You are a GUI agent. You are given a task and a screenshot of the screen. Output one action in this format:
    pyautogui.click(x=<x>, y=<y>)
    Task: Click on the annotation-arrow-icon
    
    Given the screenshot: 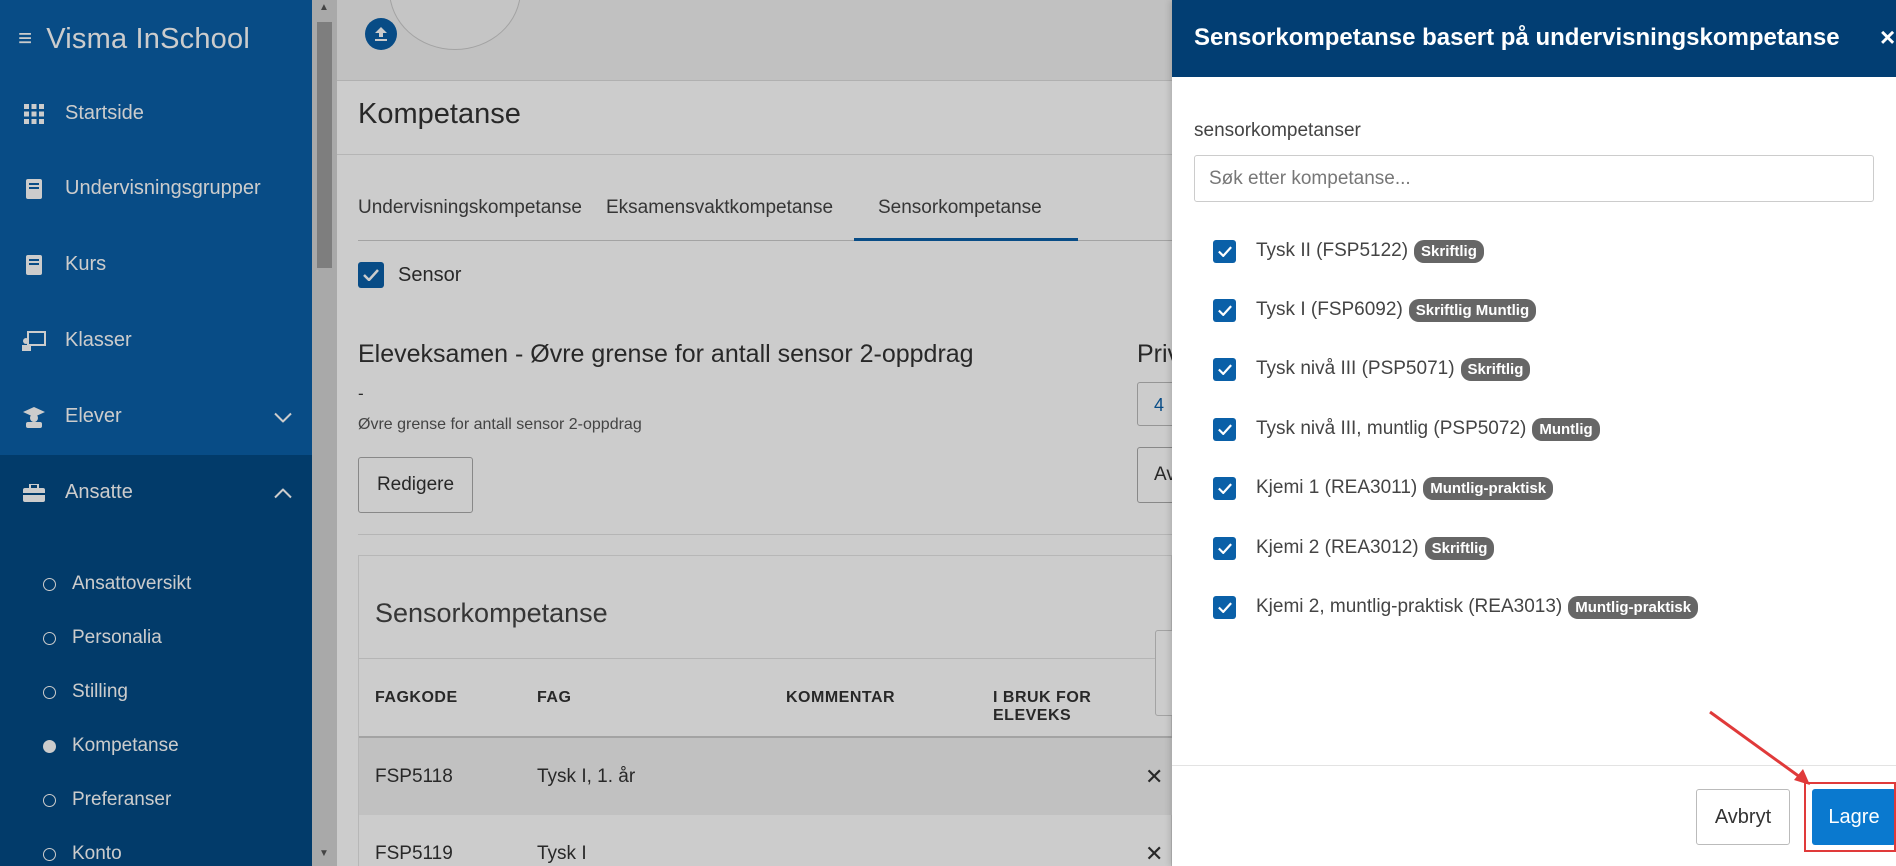 What is the action you would take?
    pyautogui.click(x=1759, y=747)
    